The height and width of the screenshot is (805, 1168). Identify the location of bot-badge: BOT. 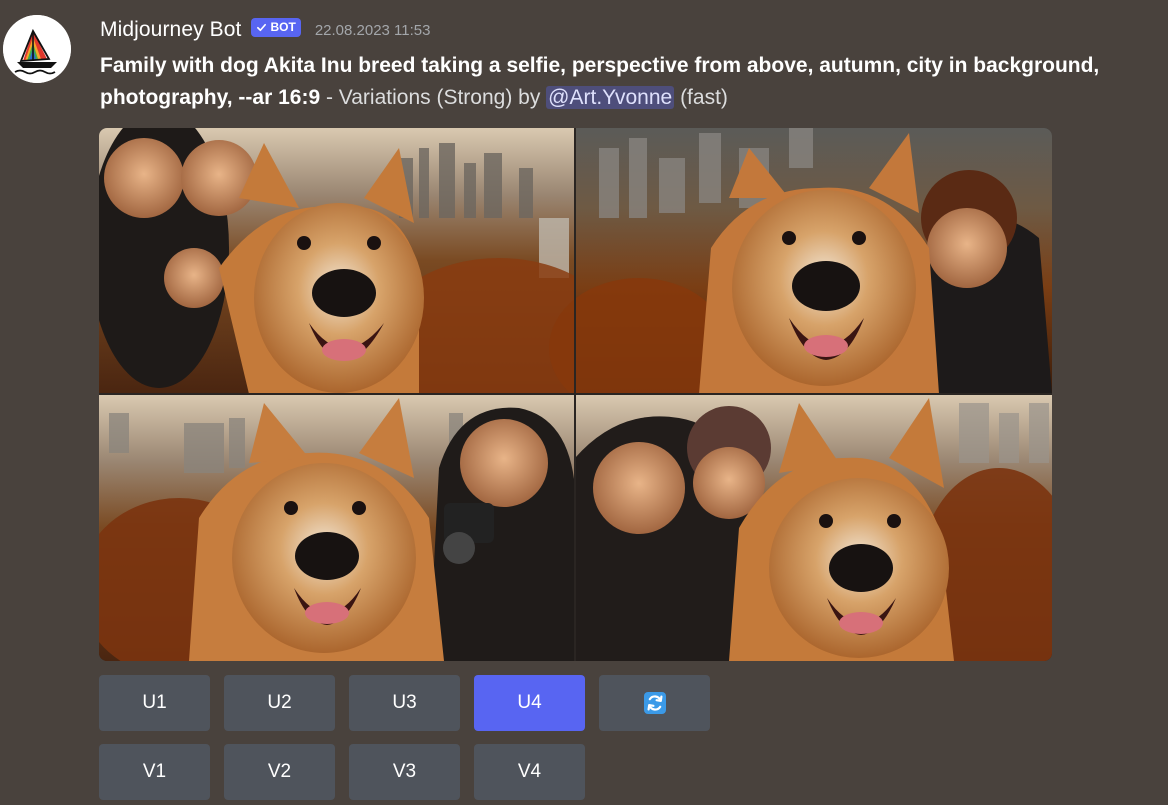
(276, 27).